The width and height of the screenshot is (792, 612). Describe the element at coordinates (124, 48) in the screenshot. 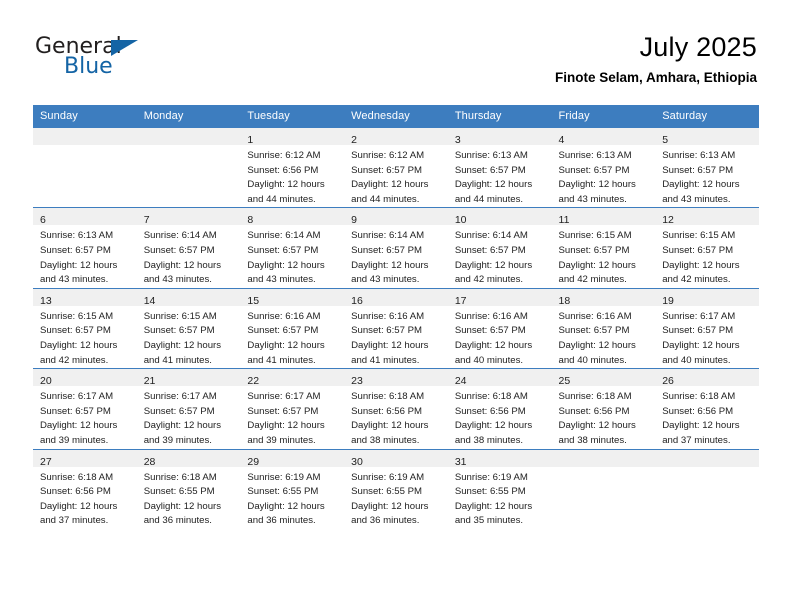

I see `logo-triangle-icon` at that location.